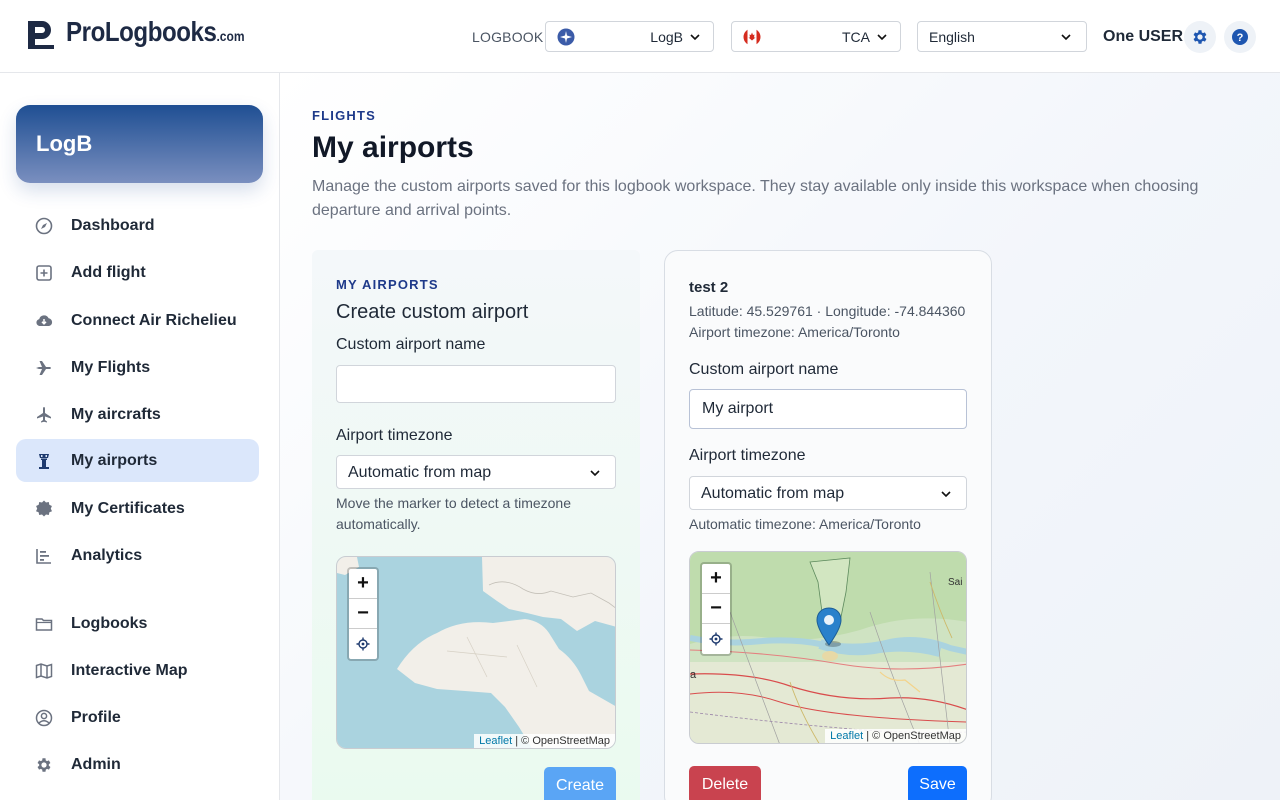  I want to click on gear-icon, so click(44, 765).